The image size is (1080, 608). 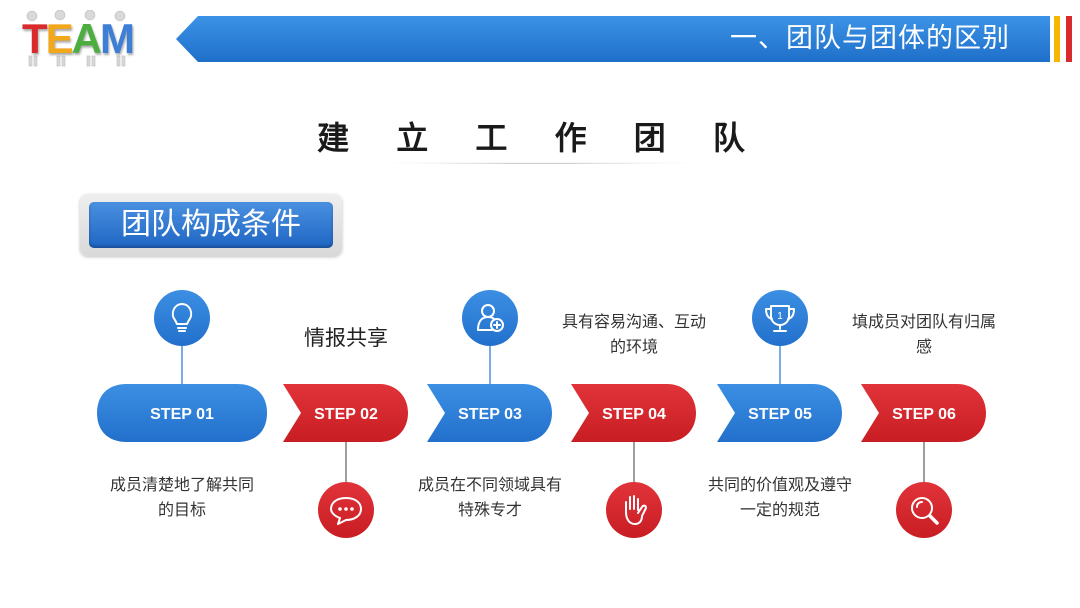 I want to click on step-4-caption: 具有容易沟通、互动 的环境, so click(x=634, y=334).